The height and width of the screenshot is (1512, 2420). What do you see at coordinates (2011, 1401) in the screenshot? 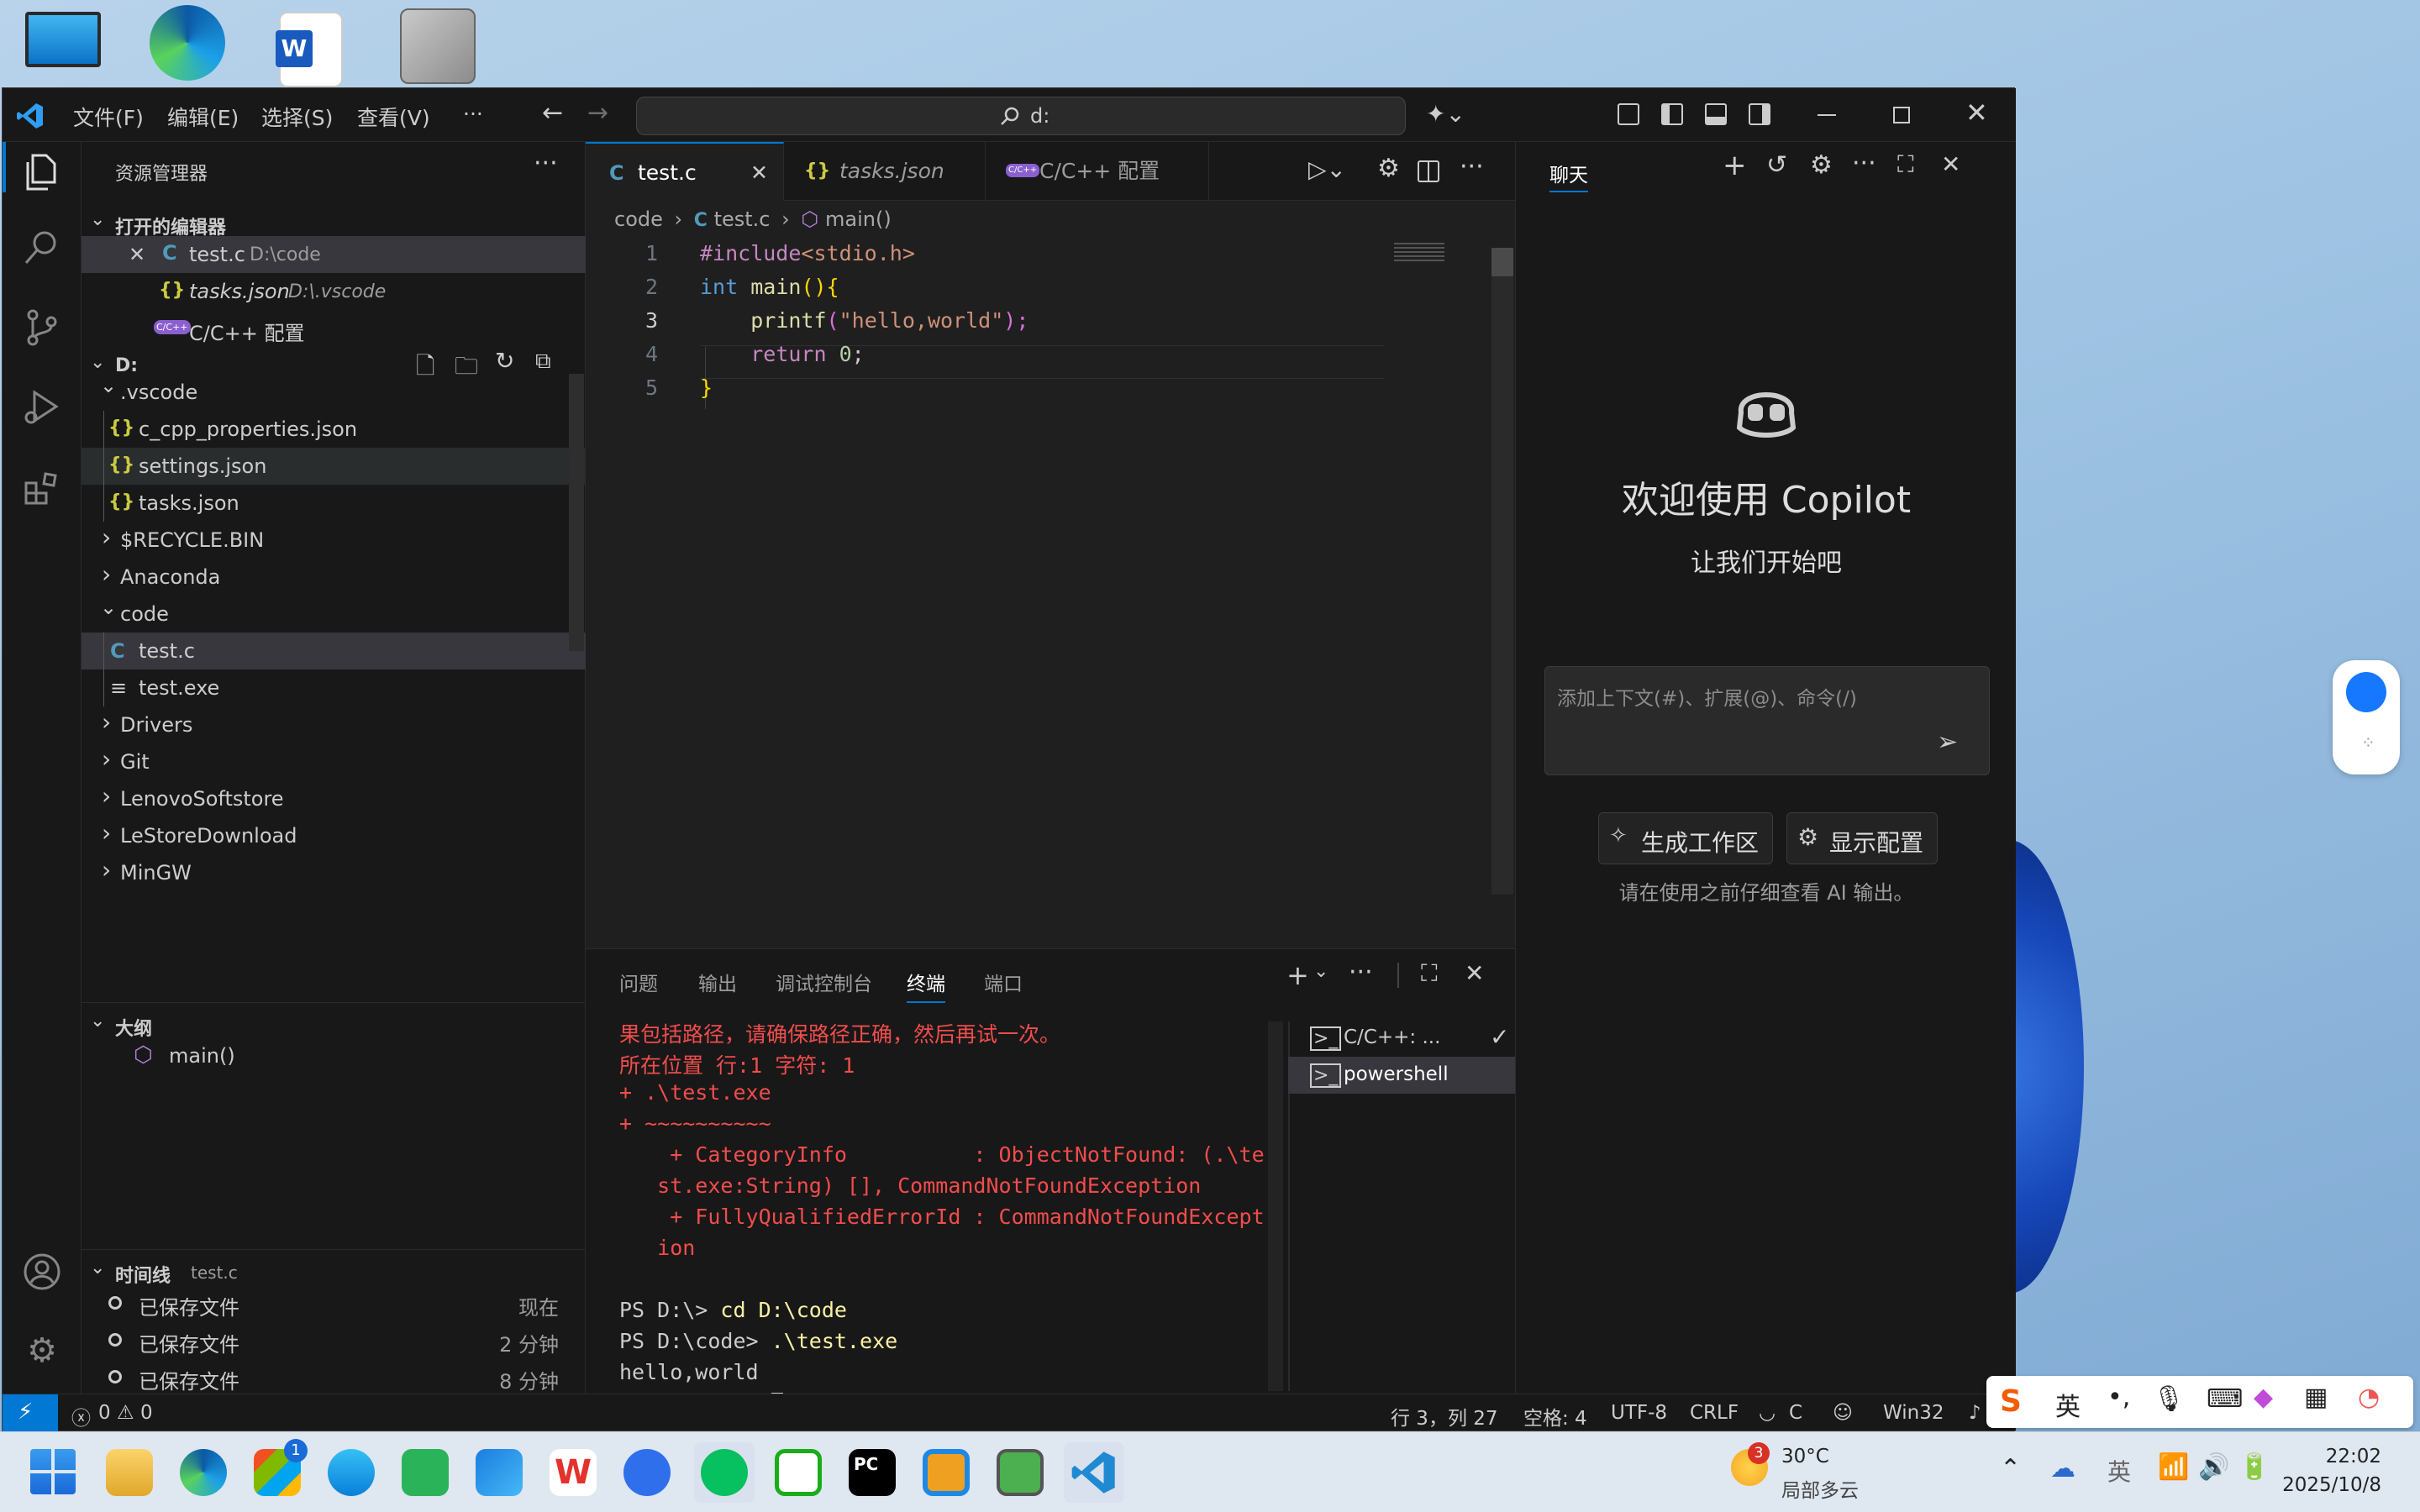
I see `sogou-logo-icon: S` at bounding box center [2011, 1401].